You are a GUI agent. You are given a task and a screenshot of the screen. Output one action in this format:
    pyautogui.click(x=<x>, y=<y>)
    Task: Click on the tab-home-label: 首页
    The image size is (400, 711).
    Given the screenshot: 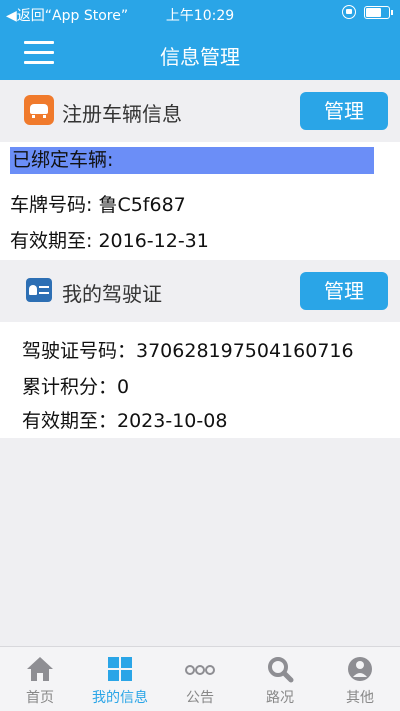 What is the action you would take?
    pyautogui.click(x=40, y=698)
    